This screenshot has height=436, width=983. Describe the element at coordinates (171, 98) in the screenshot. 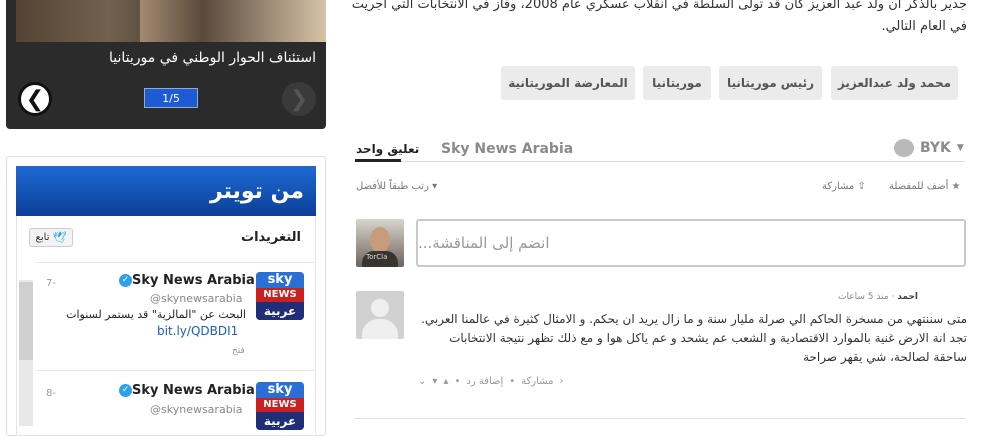

I see `slider-counter: 1/5` at that location.